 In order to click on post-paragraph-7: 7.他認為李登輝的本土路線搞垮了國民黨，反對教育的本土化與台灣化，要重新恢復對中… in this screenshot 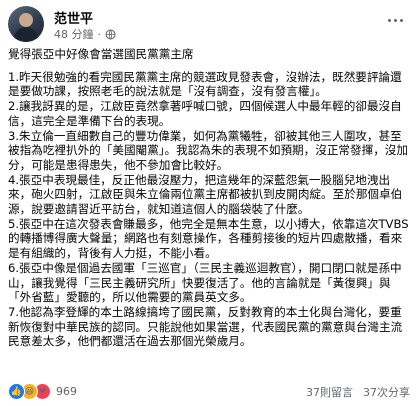, I will do `click(205, 326)`.